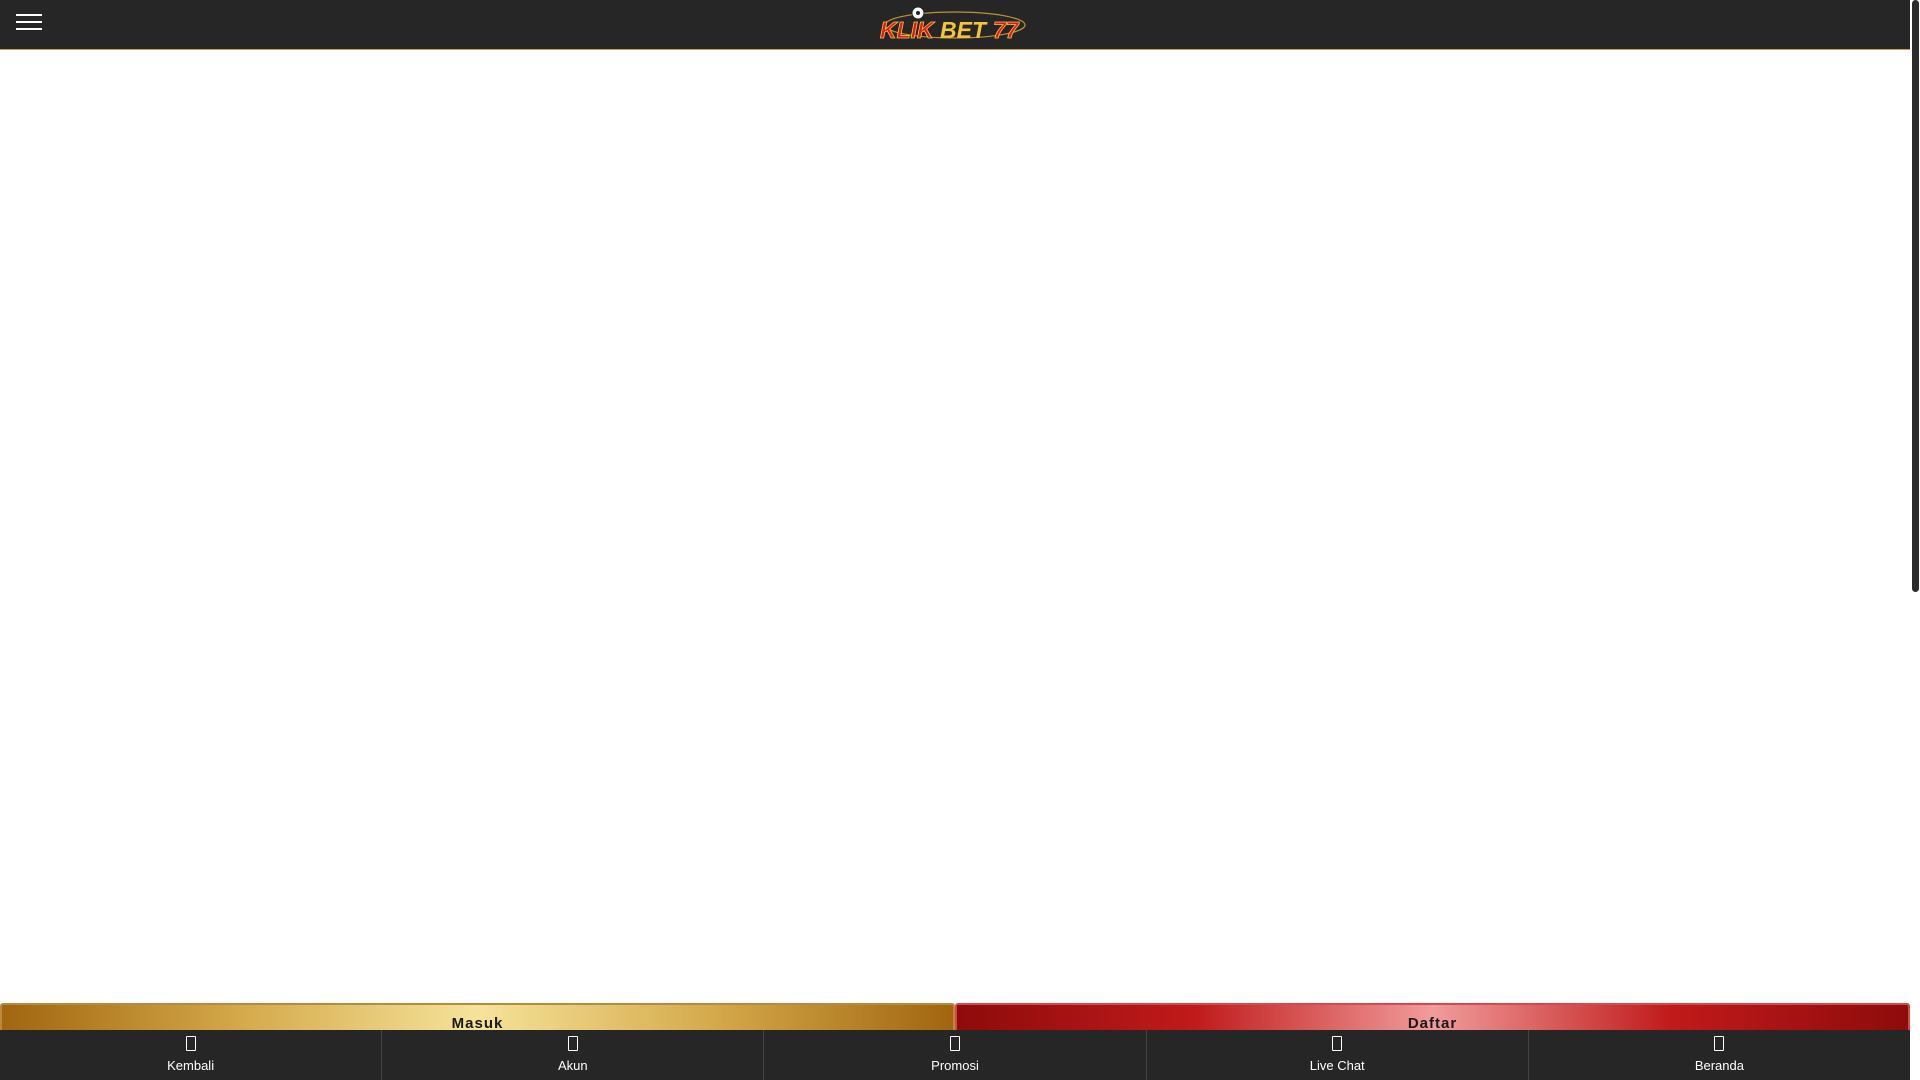  I want to click on auth-bar: Masuk Daftar, so click(955, 1017).